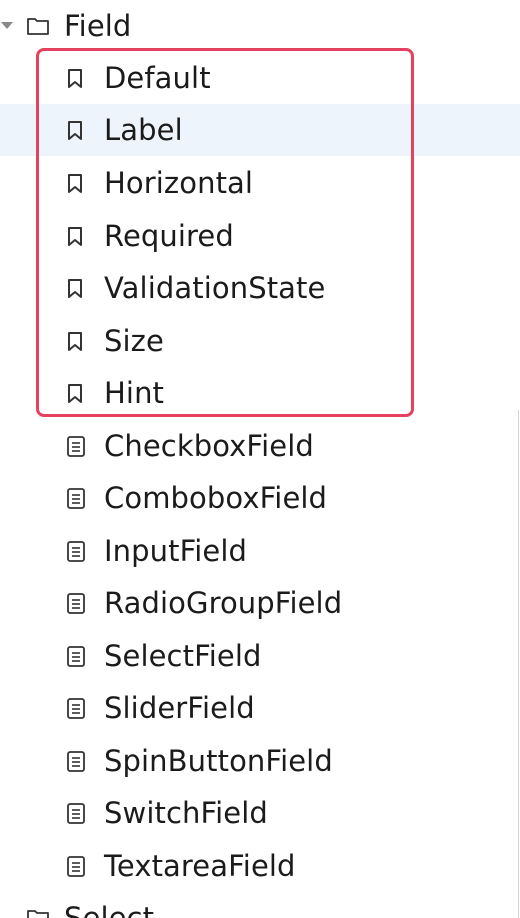 The height and width of the screenshot is (918, 520). What do you see at coordinates (260, 130) in the screenshot?
I see `tree-story-item-selected: Label` at bounding box center [260, 130].